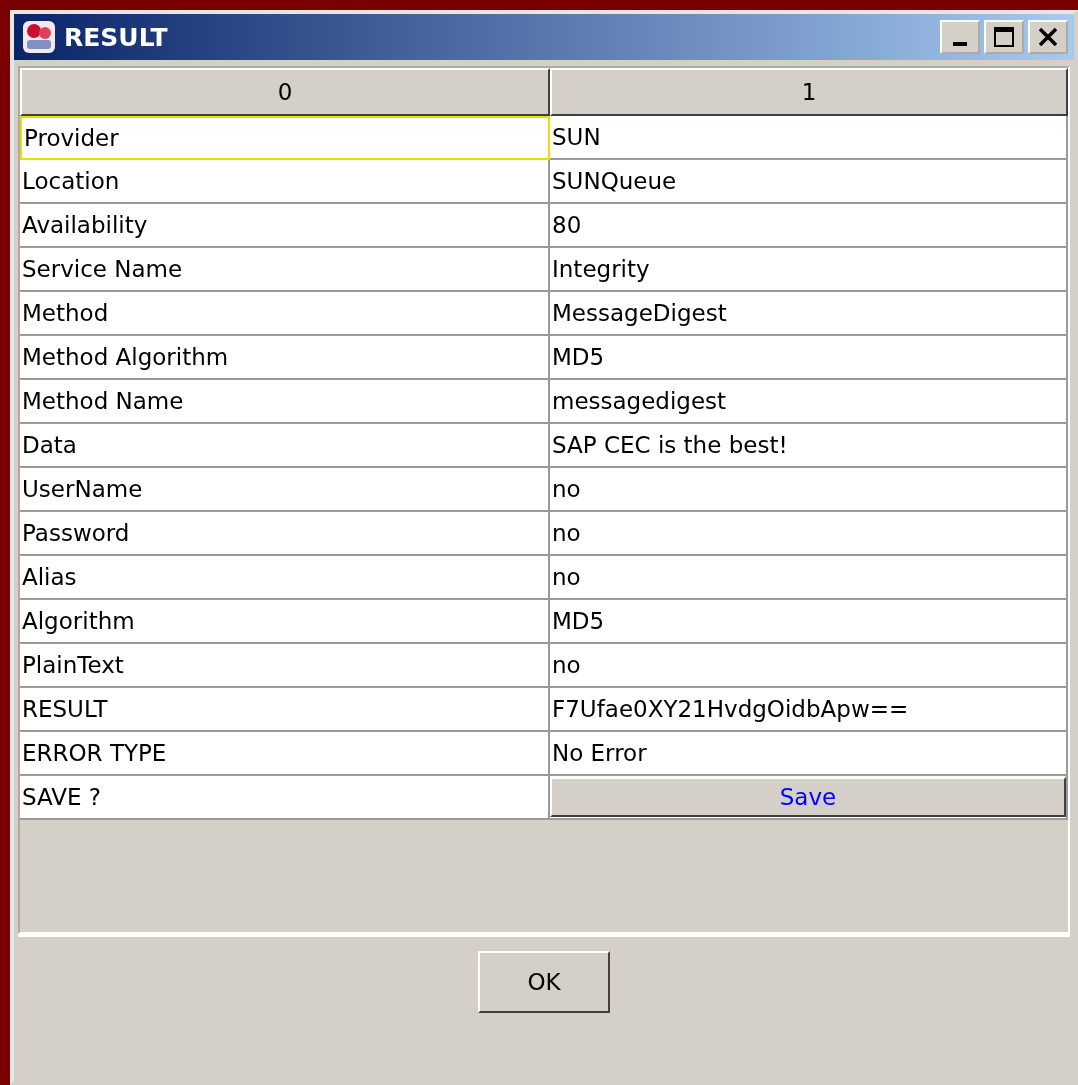 The image size is (1078, 1085). Describe the element at coordinates (808, 797) in the screenshot. I see `save-button: Save` at that location.